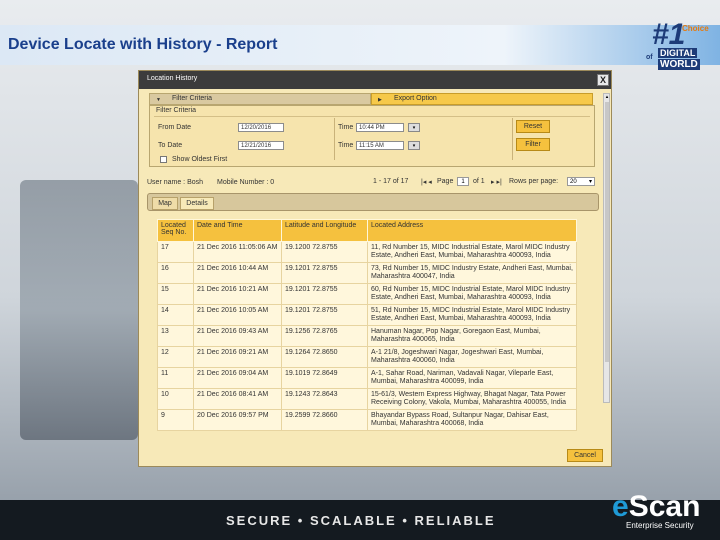  I want to click on number-one-choice-badge: #1 Choice of DIGITAL WORLD, so click(679, 46).